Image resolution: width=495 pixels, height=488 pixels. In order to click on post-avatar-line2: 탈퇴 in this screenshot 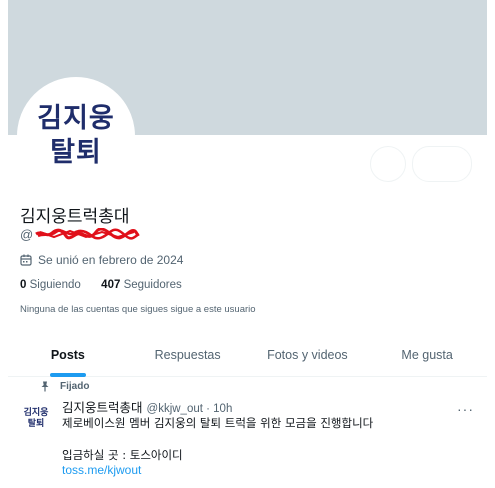, I will do `click(36, 424)`.